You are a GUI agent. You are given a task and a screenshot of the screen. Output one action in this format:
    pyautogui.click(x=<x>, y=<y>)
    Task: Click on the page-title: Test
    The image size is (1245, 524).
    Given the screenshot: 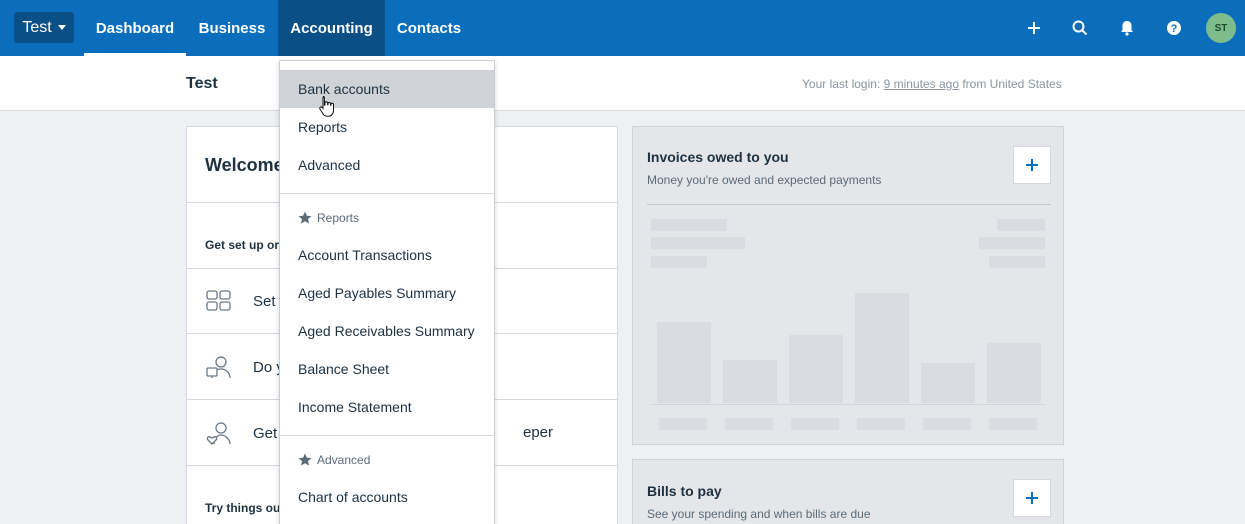 What is the action you would take?
    pyautogui.click(x=202, y=83)
    